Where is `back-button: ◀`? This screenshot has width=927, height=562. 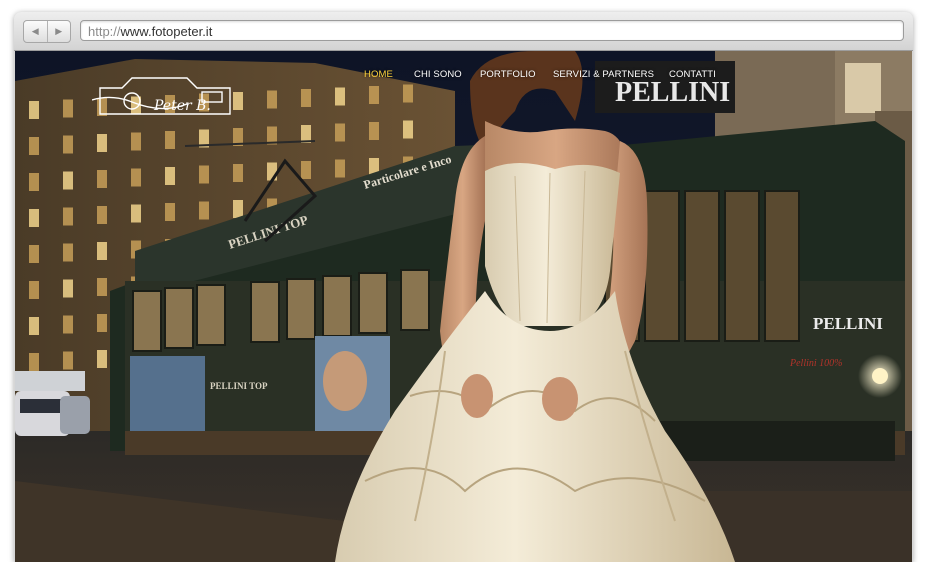
back-button: ◀ is located at coordinates (35, 31).